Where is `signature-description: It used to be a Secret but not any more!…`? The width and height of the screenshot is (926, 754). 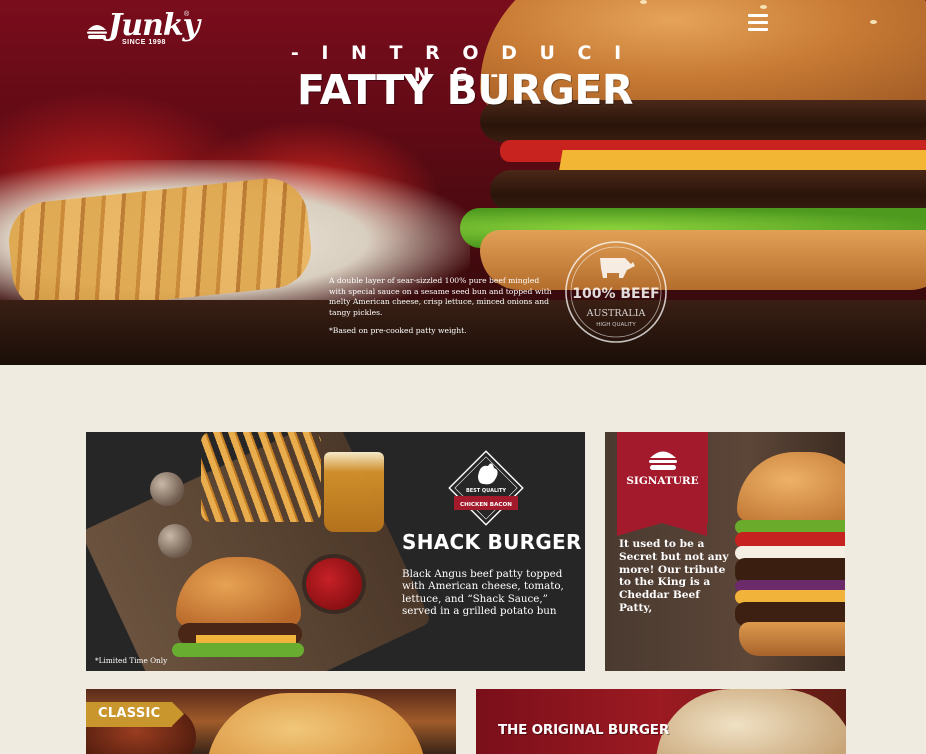
signature-description: It used to be a Secret but not any more!… is located at coordinates (674, 576).